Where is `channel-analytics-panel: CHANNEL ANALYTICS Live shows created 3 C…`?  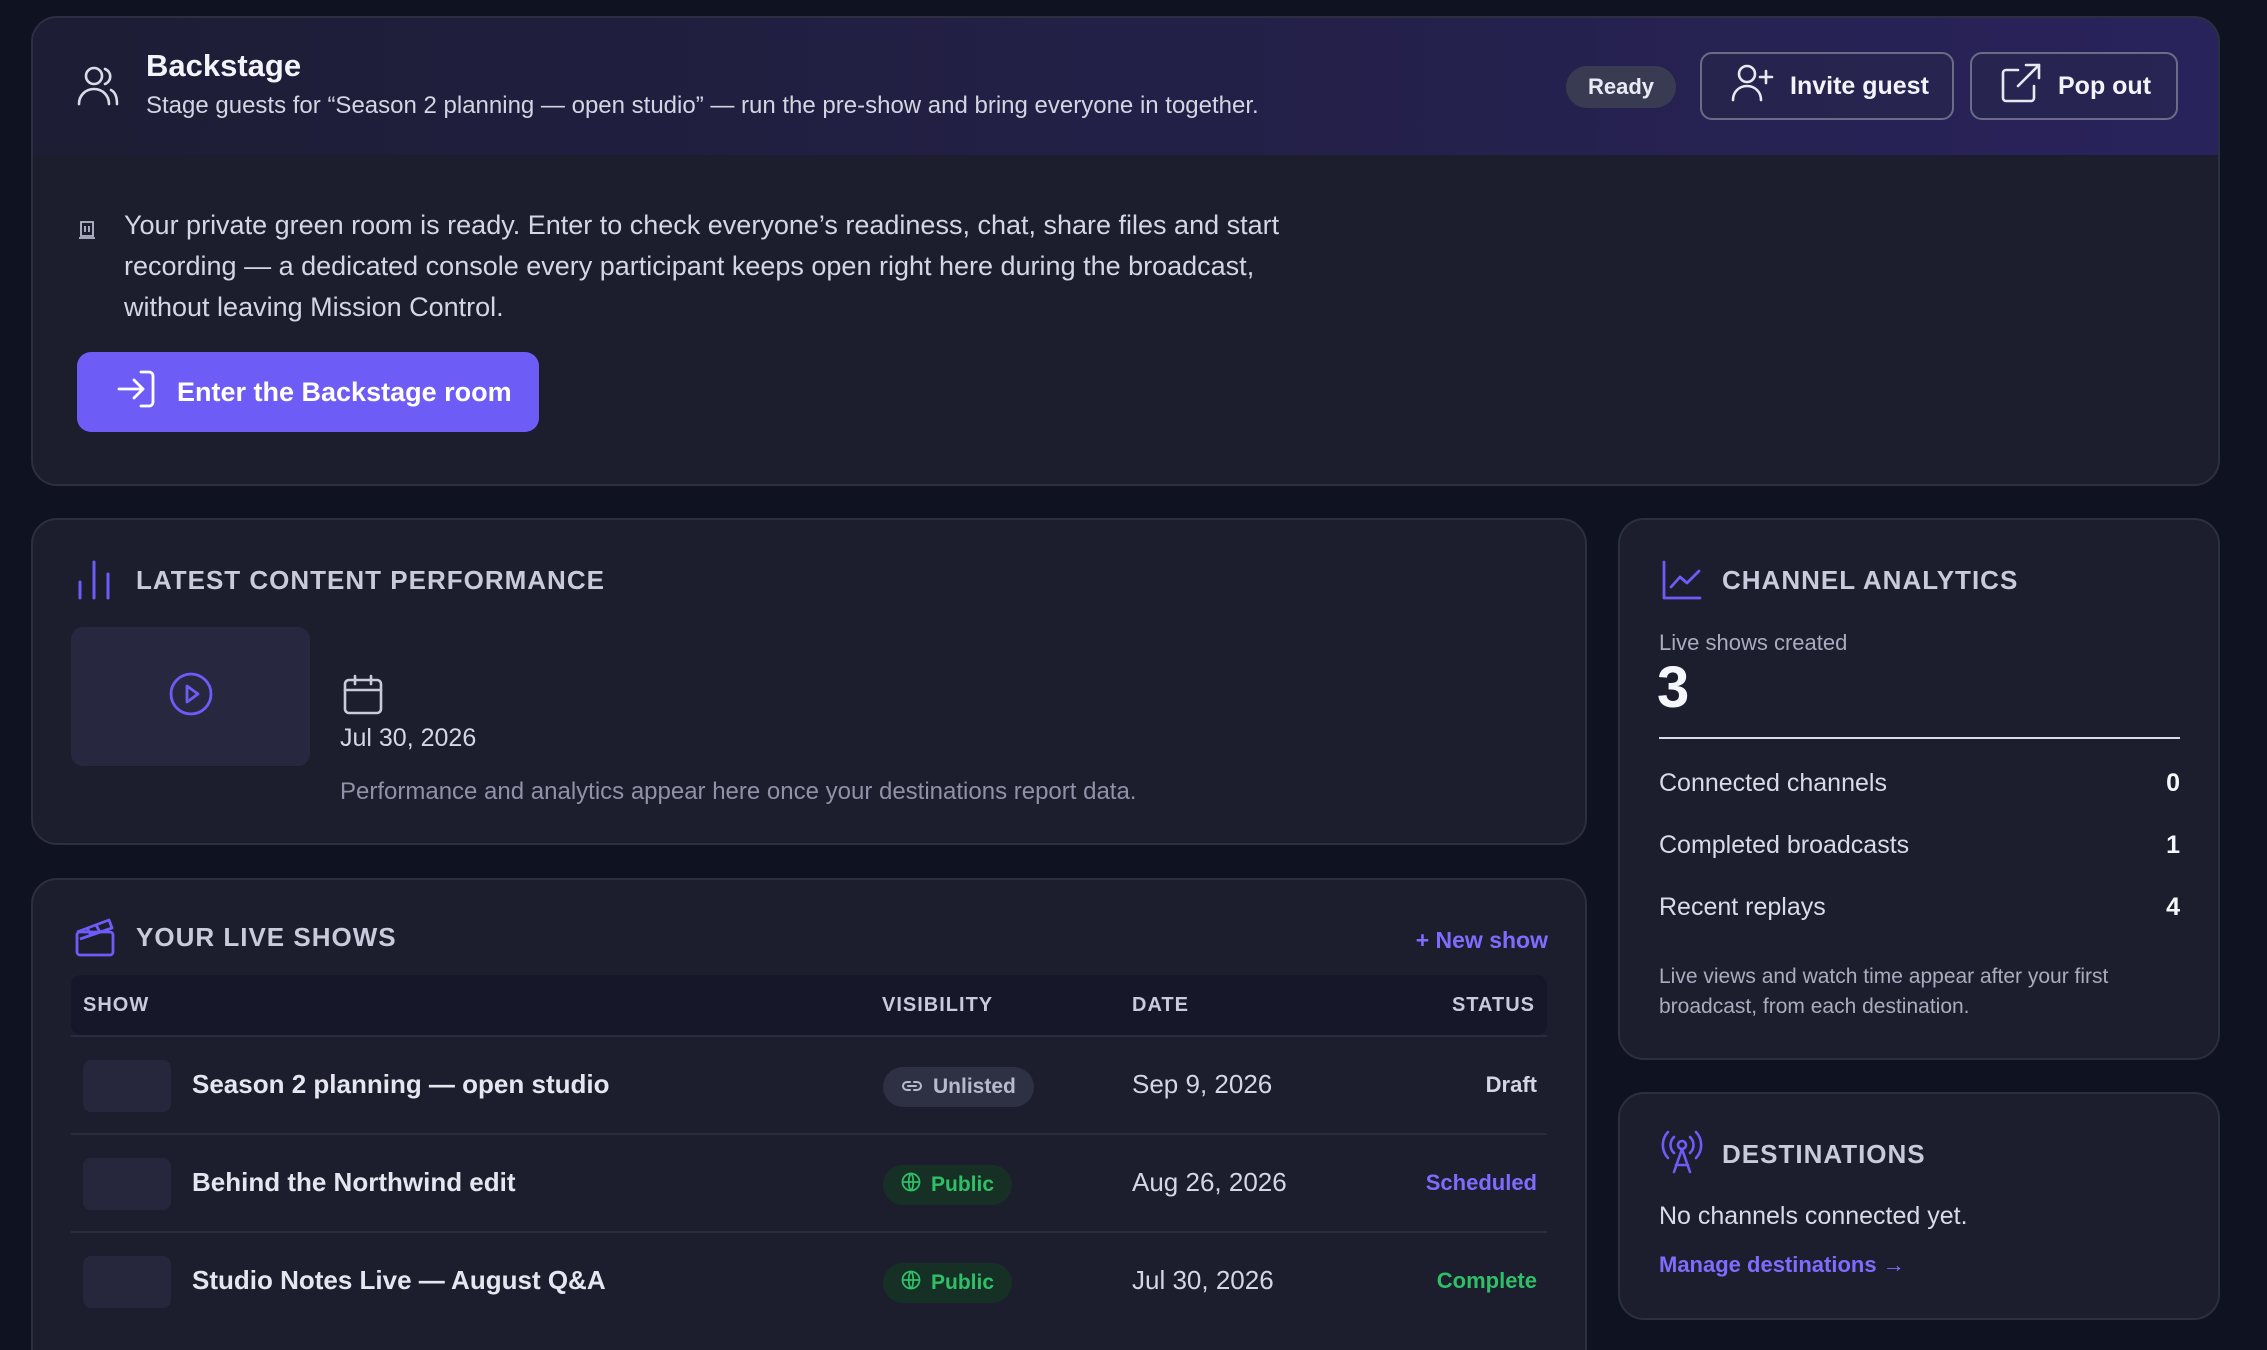 channel-analytics-panel: CHANNEL ANALYTICS Live shows created 3 C… is located at coordinates (1919, 789).